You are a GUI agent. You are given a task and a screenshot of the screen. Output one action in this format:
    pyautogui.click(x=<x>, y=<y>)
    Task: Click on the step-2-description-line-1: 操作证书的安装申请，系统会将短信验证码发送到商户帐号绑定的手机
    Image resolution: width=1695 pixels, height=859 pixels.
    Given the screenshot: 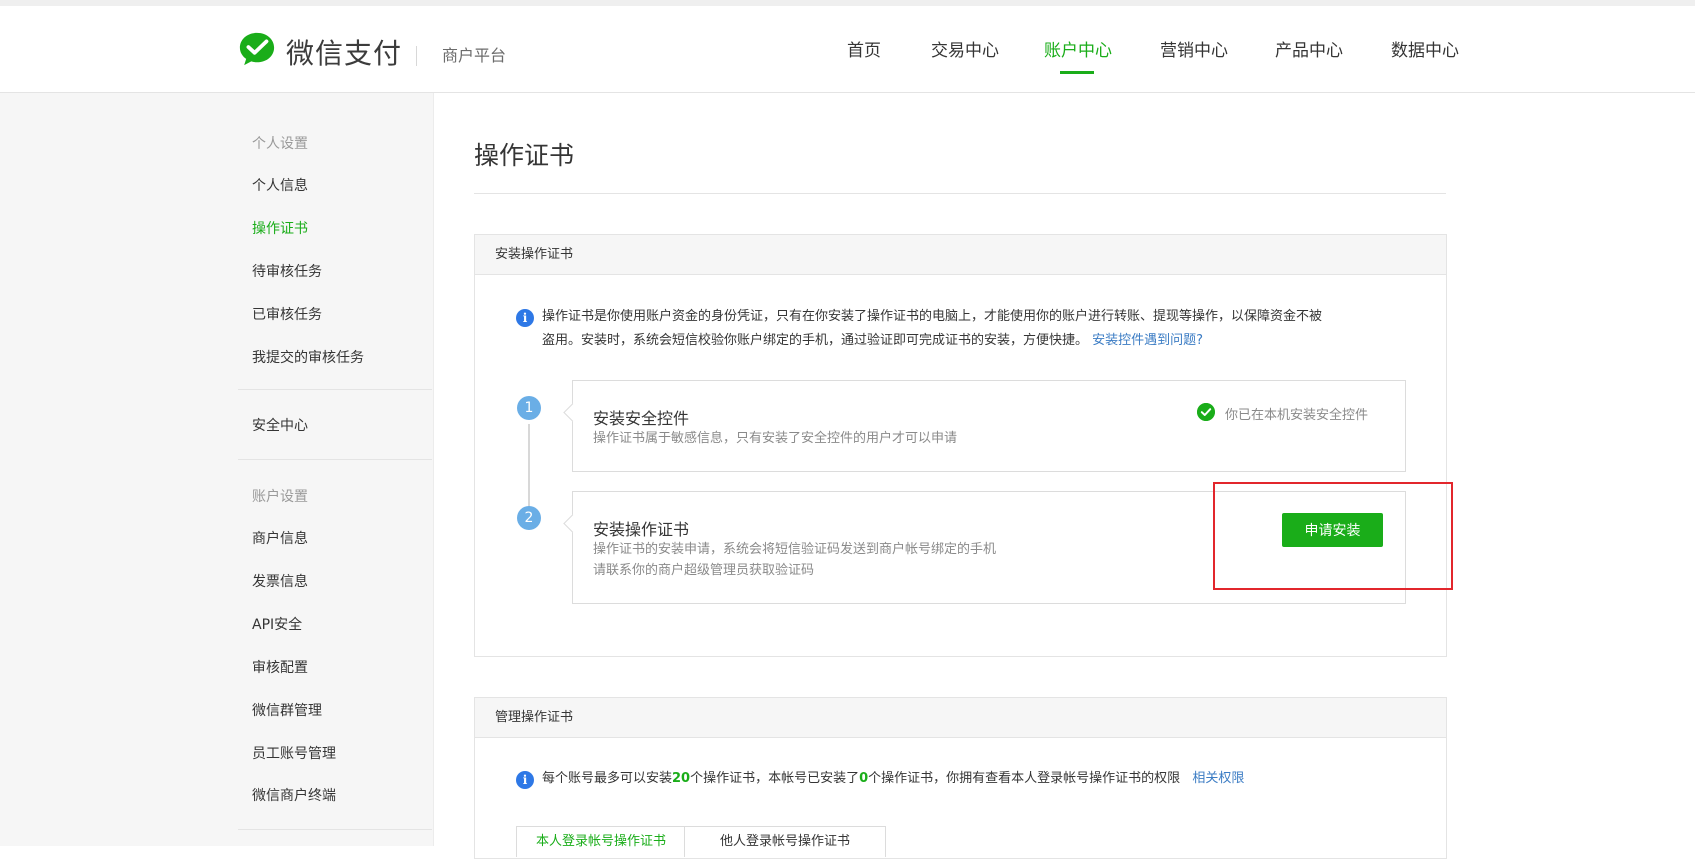 What is the action you would take?
    pyautogui.click(x=795, y=549)
    